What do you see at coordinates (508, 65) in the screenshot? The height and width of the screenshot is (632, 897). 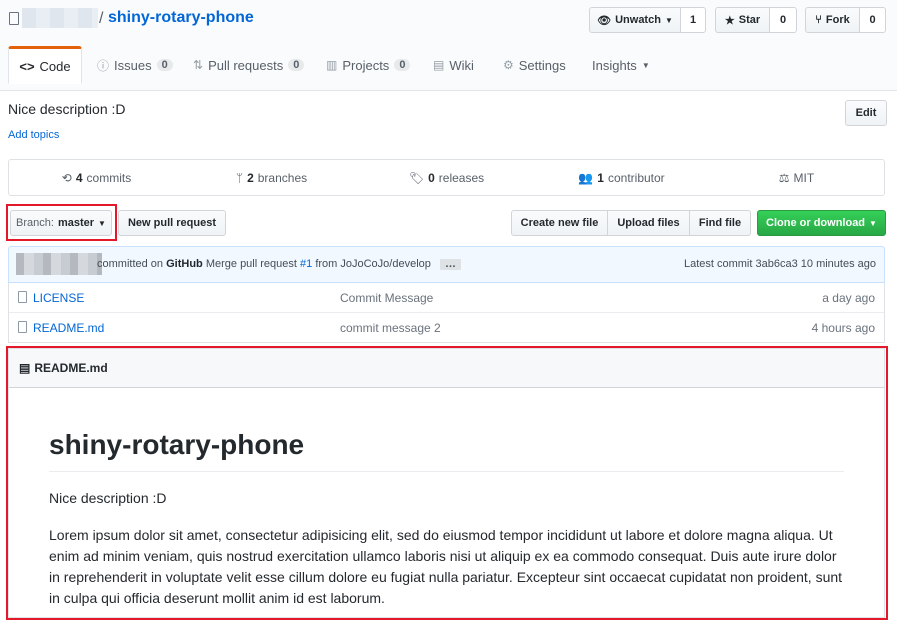 I see `gear-icon: ⚙` at bounding box center [508, 65].